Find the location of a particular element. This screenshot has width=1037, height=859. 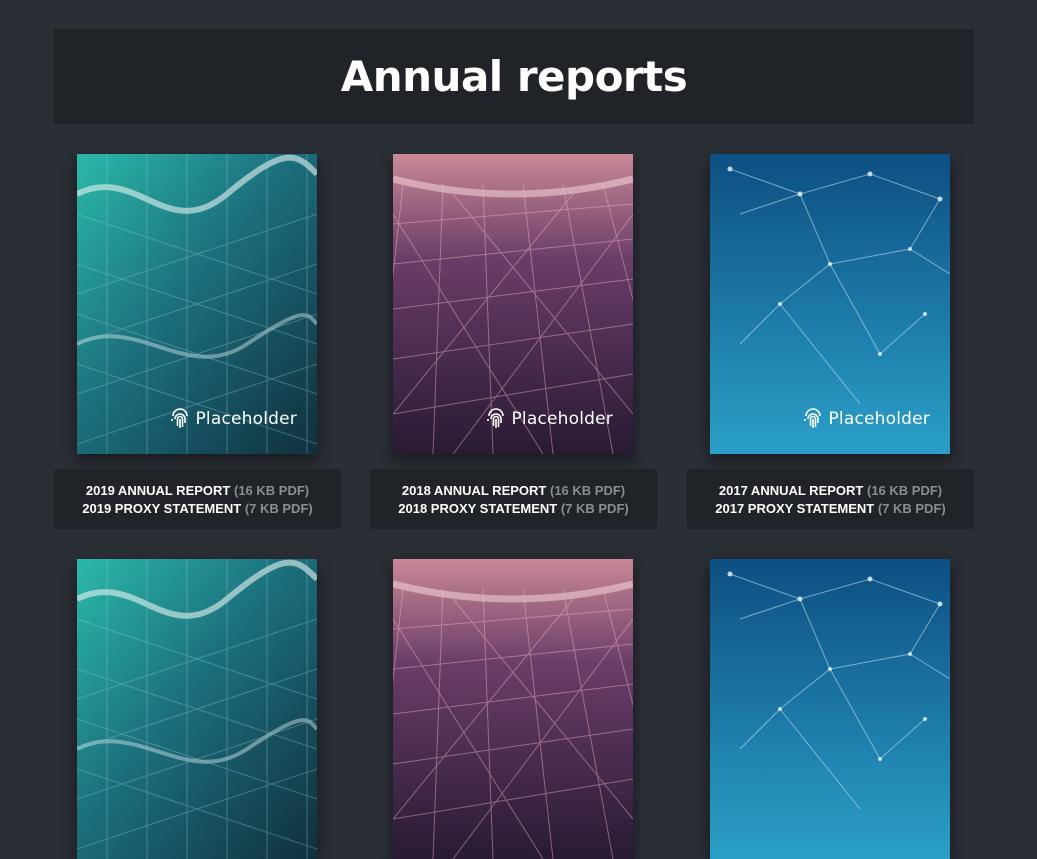

cover-art-blue is located at coordinates (830, 709).